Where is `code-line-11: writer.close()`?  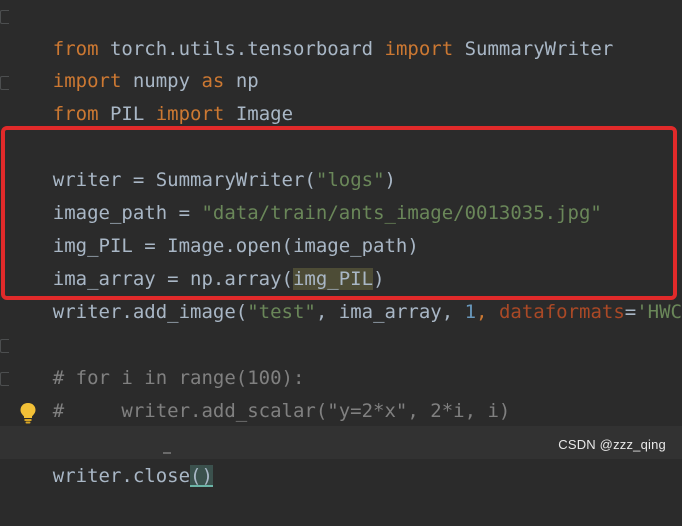
code-line-11: writer.close() is located at coordinates (110, 457).